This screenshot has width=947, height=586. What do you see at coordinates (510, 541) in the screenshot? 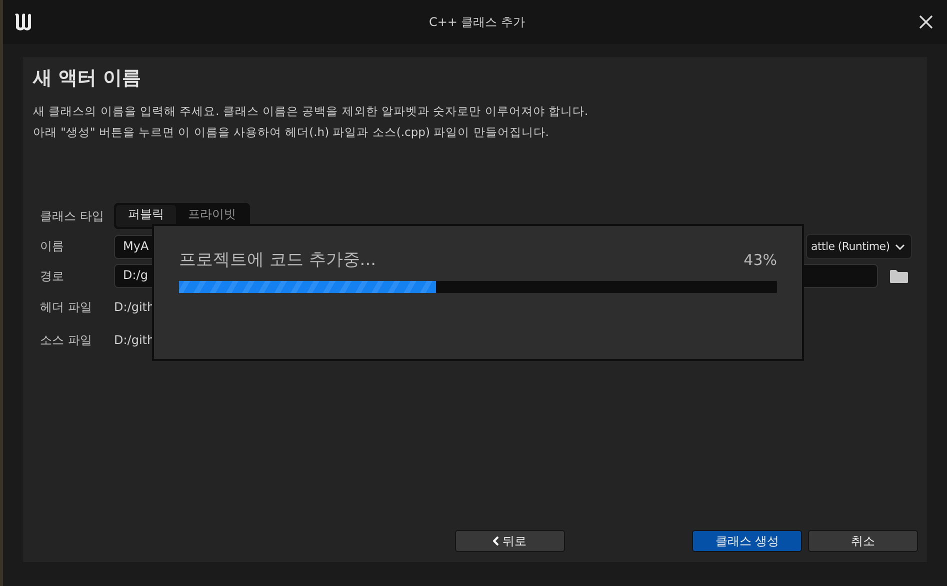
I see `back-button: 뒤로` at bounding box center [510, 541].